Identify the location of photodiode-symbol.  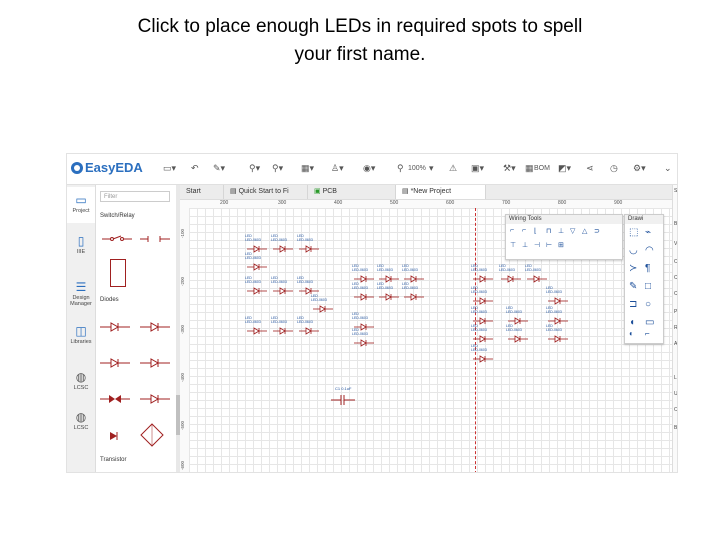
(114, 436).